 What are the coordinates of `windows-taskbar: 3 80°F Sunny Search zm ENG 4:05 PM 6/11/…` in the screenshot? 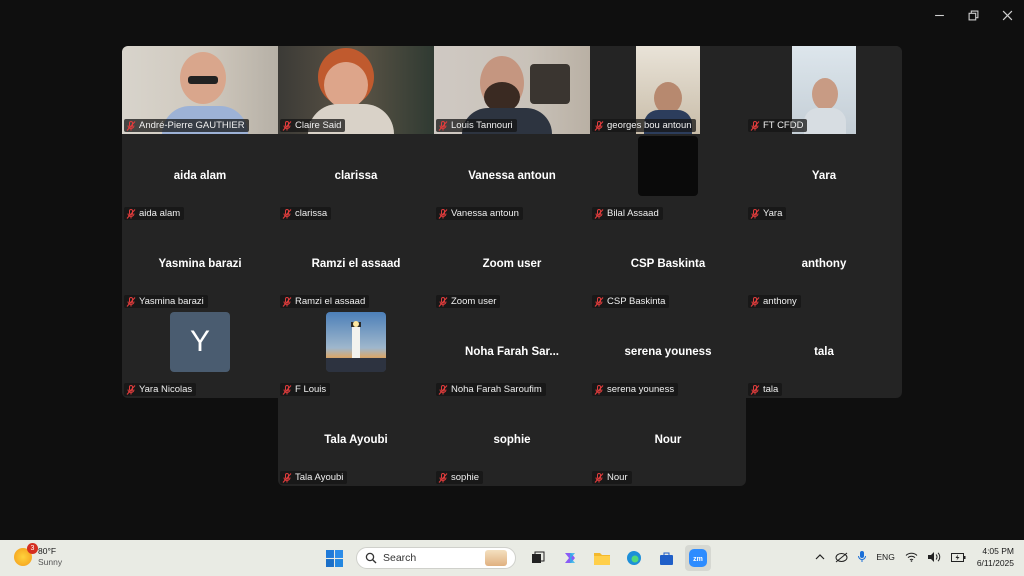 It's located at (512, 558).